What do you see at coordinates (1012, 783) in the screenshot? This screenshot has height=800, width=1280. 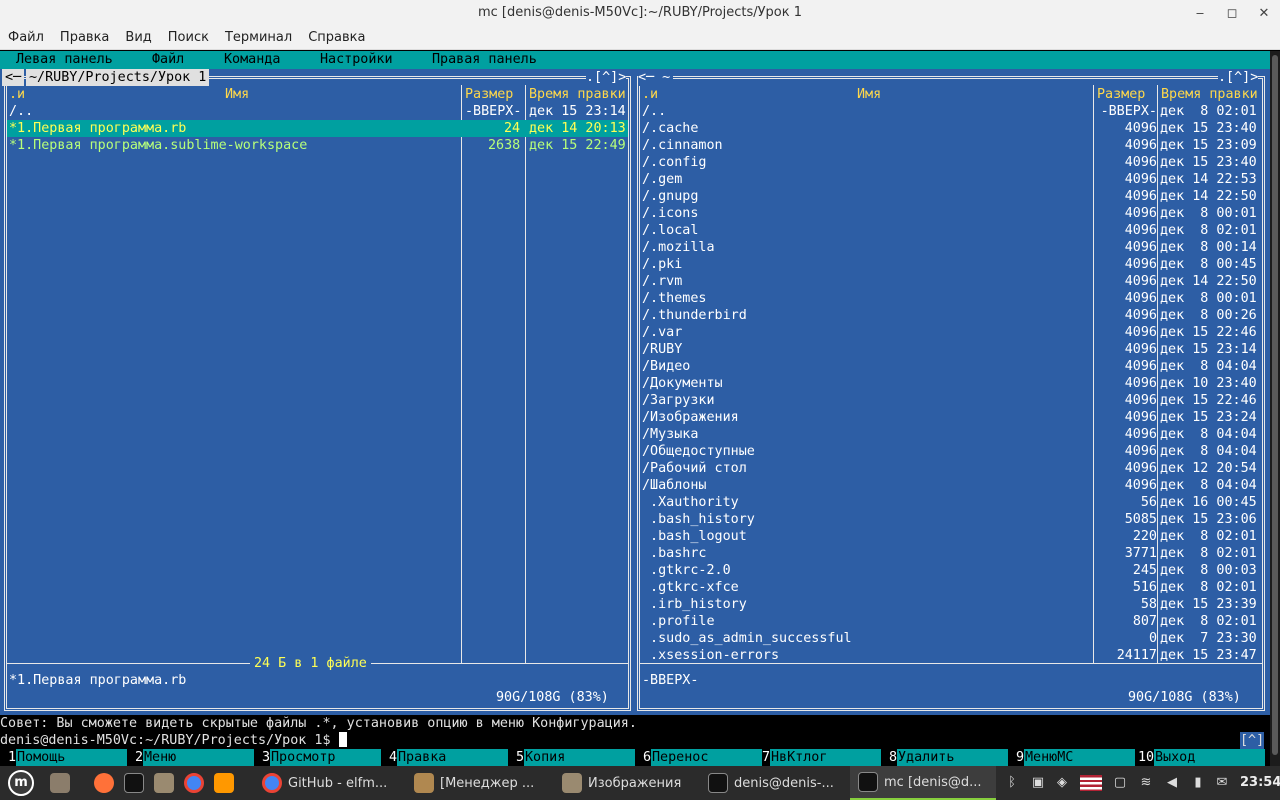 I see `bluetooth-icon: ᛒ` at bounding box center [1012, 783].